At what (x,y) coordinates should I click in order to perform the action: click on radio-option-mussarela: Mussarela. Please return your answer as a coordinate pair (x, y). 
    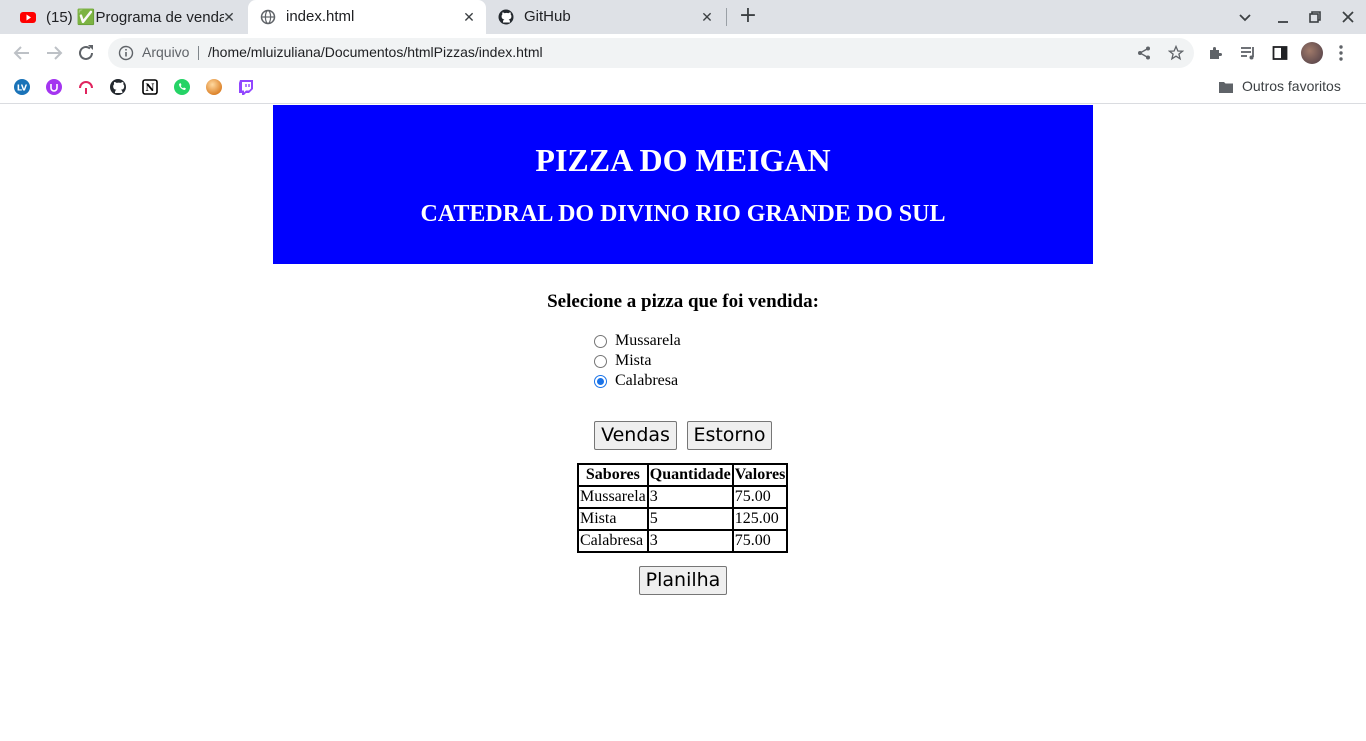
    Looking at the image, I should click on (637, 341).